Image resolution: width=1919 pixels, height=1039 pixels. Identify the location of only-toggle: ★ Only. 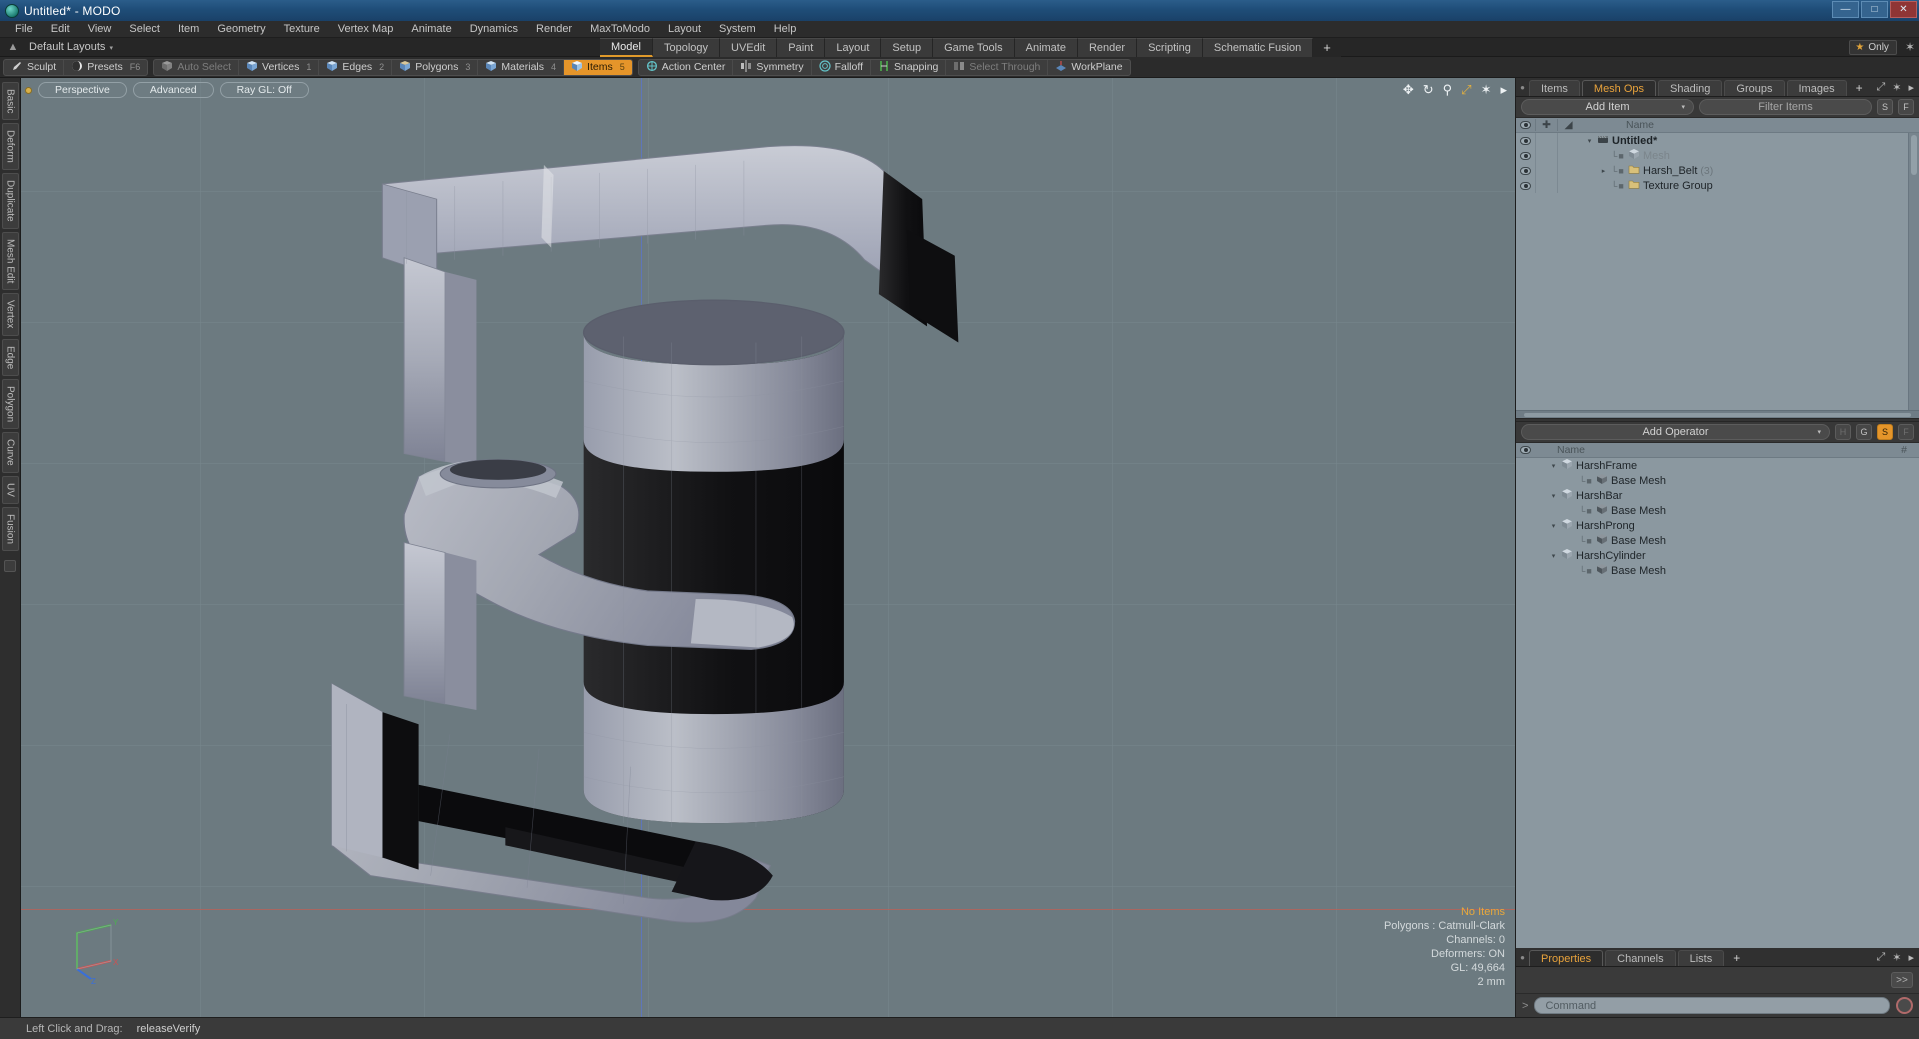
(1873, 47).